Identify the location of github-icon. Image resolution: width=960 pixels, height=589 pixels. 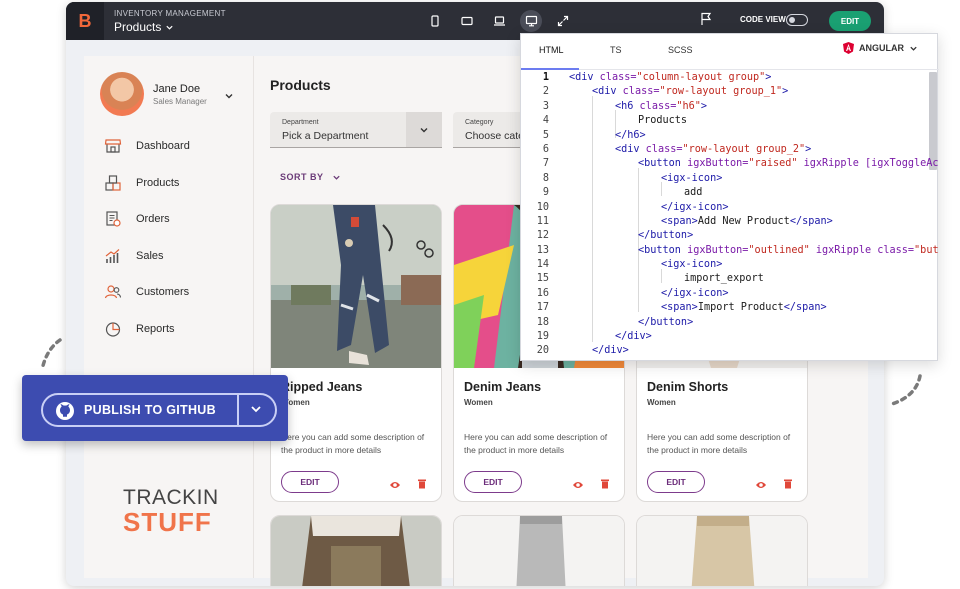
(65, 411).